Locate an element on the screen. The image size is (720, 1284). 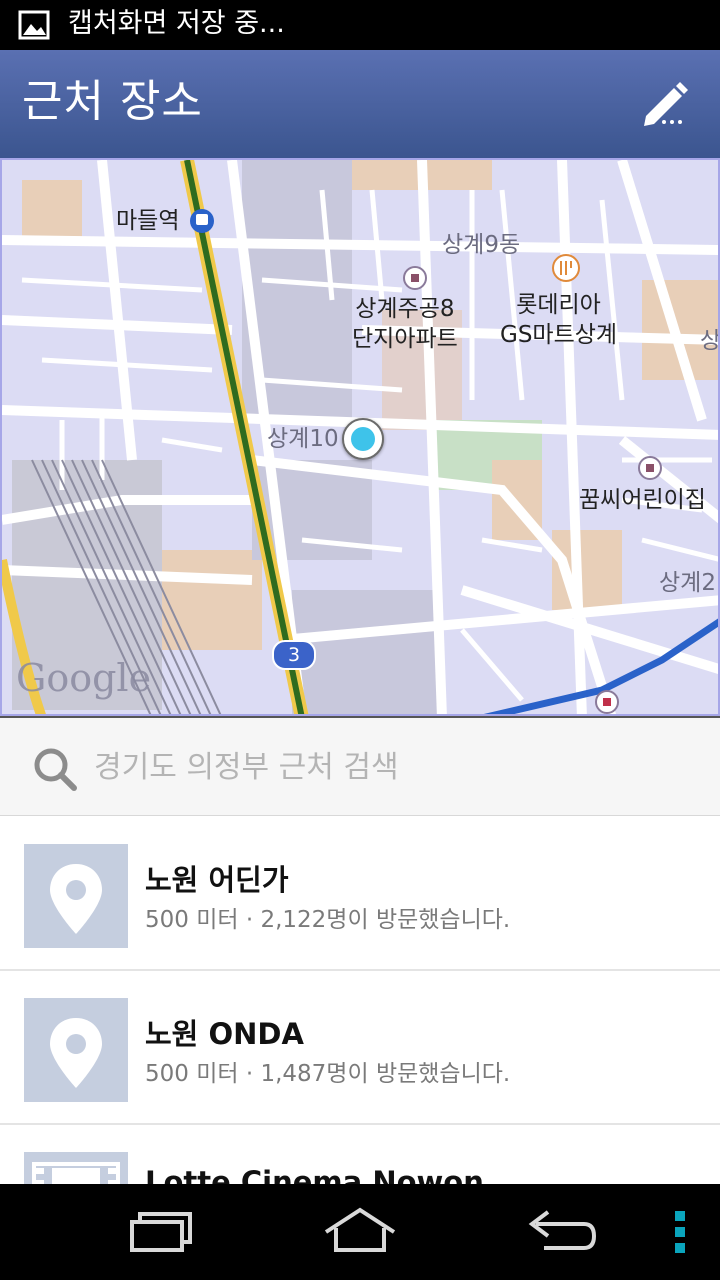
route-shield-3: 3 is located at coordinates (294, 655).